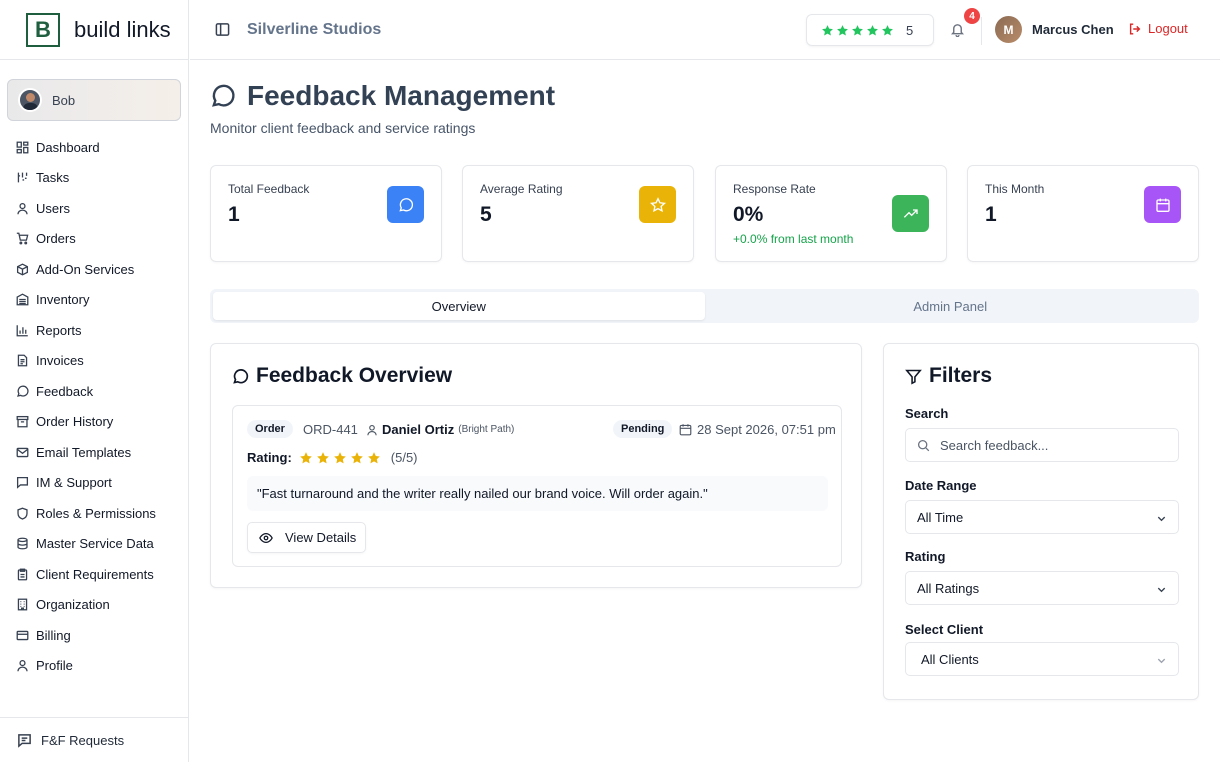  What do you see at coordinates (73, 605) in the screenshot?
I see `sidebar-item-label: Organization` at bounding box center [73, 605].